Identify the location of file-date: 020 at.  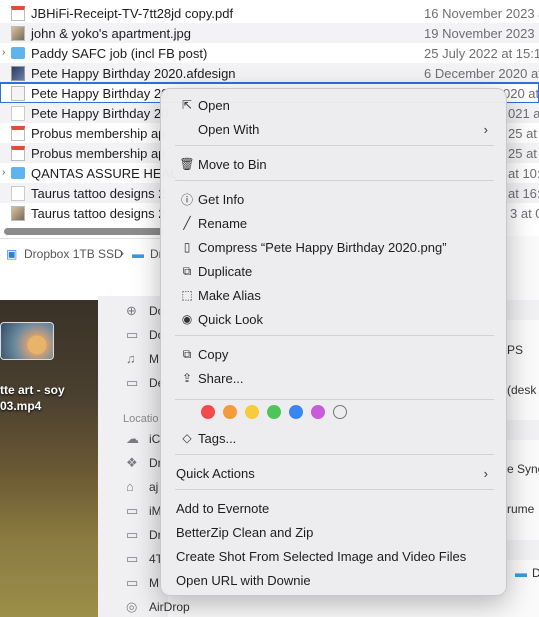
(521, 93).